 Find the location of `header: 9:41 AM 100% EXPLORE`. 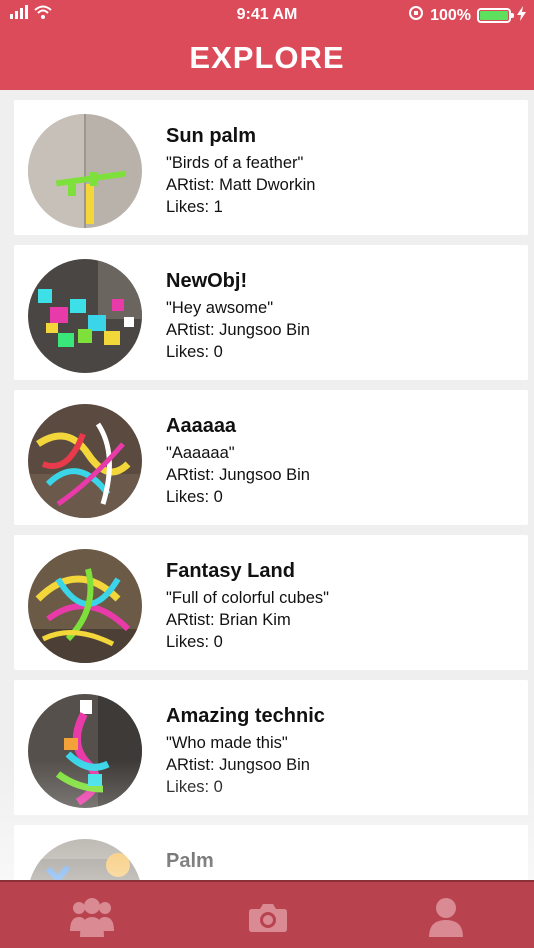

header: 9:41 AM 100% EXPLORE is located at coordinates (267, 45).